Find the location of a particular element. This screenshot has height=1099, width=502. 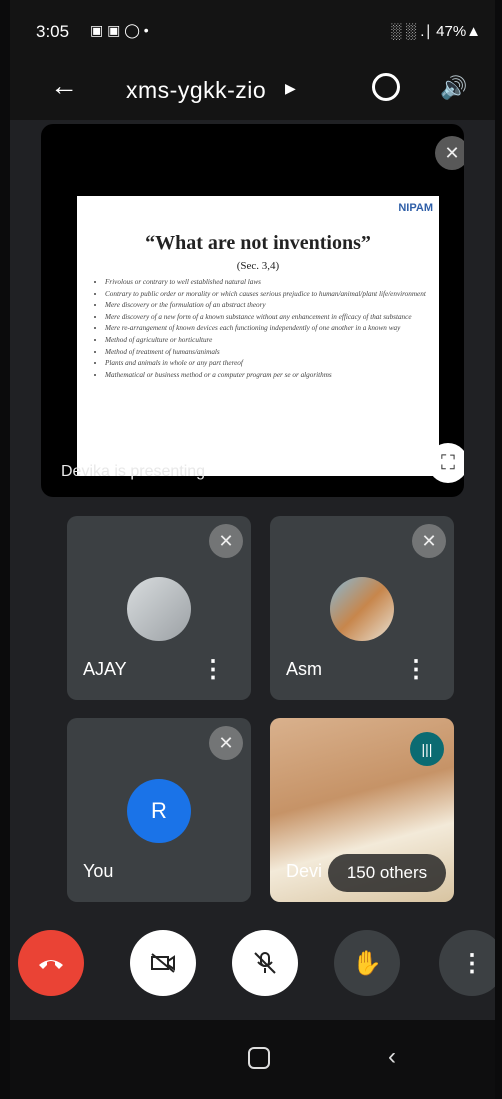

participant-name: Devi is located at coordinates (304, 871).